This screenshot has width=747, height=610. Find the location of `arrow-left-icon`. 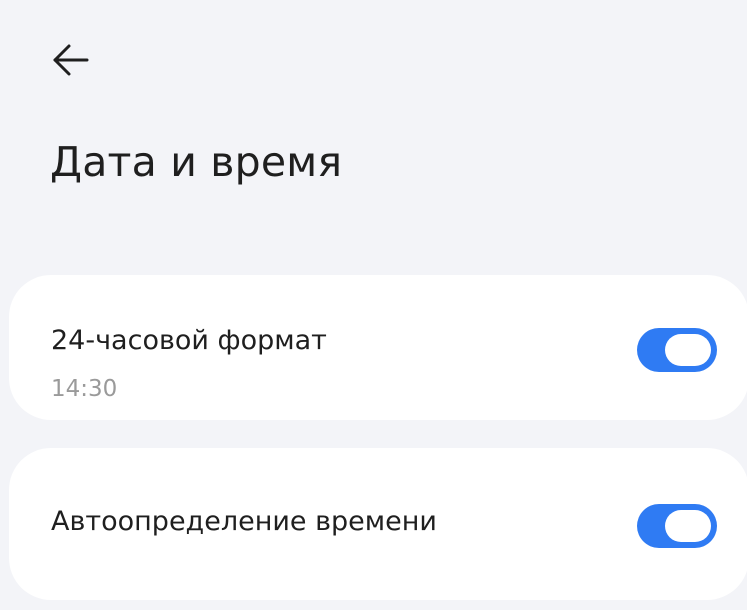

arrow-left-icon is located at coordinates (71, 60).